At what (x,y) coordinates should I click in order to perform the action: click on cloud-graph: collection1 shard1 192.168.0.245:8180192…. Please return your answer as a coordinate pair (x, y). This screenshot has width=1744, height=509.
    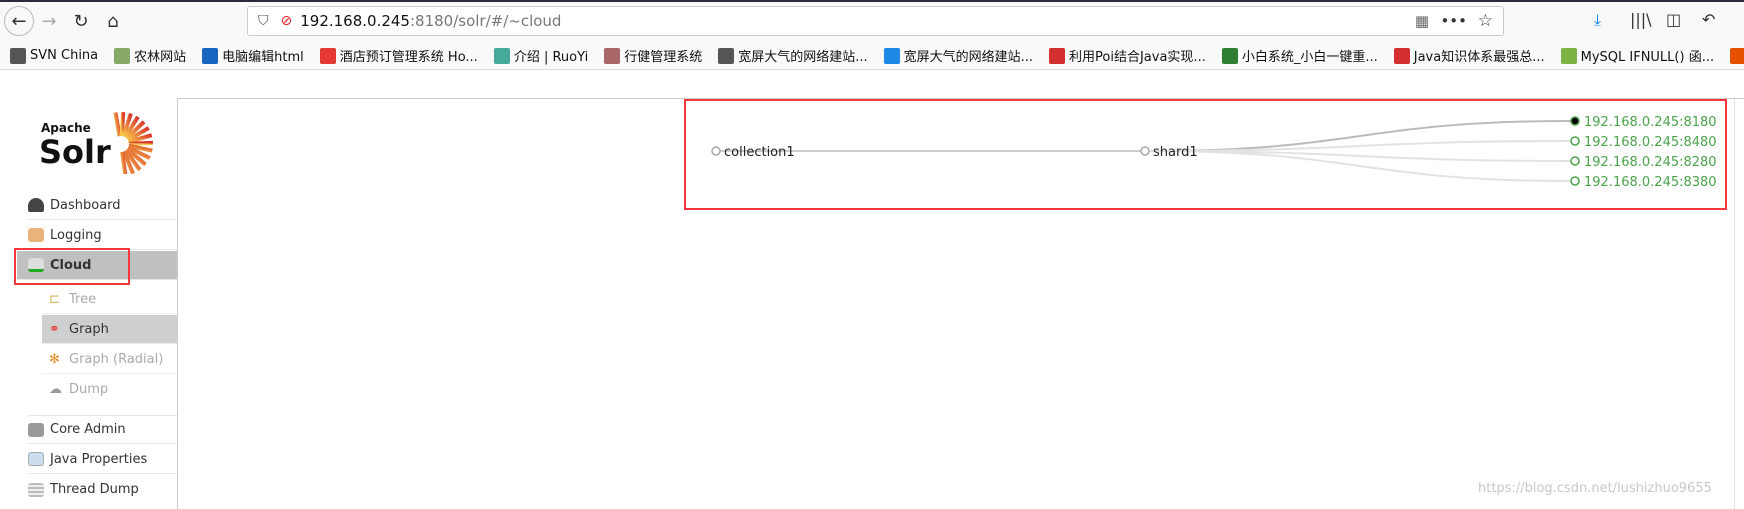
    Looking at the image, I should click on (1214, 152).